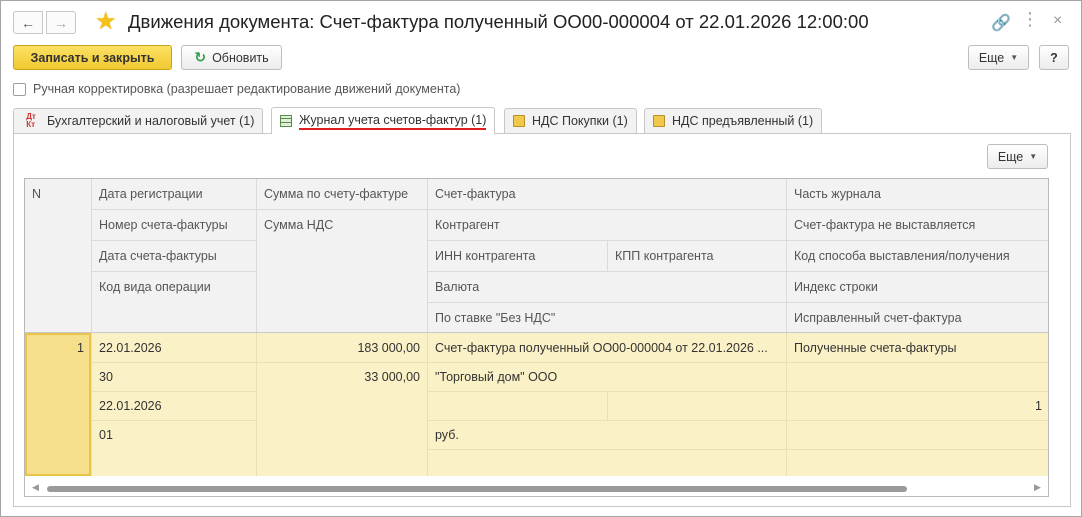 Image resolution: width=1082 pixels, height=517 pixels. Describe the element at coordinates (342, 347) in the screenshot. I see `cell-invoice-sum: 183 000,00` at that location.